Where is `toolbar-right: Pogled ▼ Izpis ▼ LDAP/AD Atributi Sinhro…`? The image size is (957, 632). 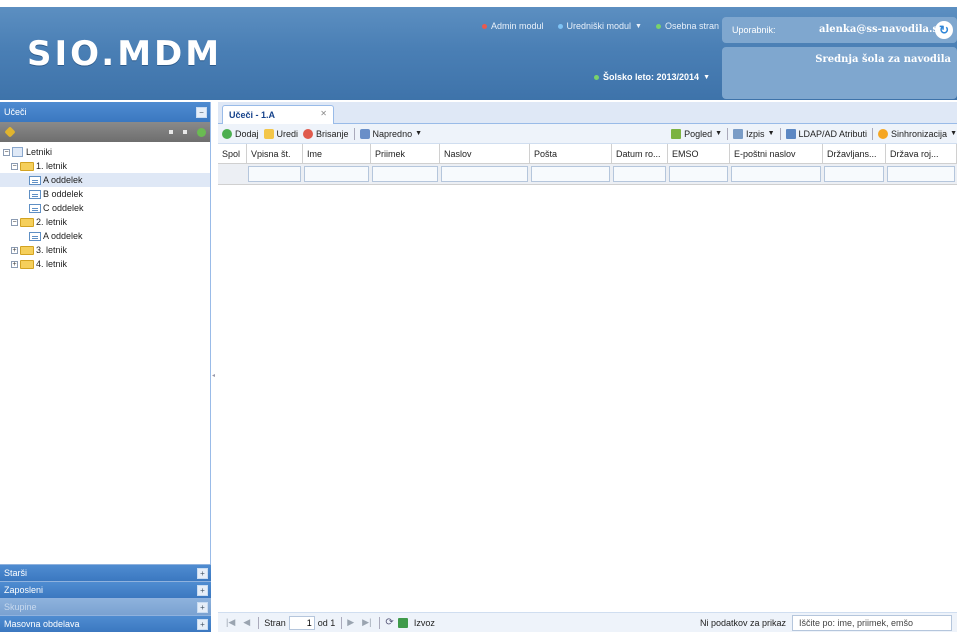 toolbar-right: Pogled ▼ Izpis ▼ LDAP/AD Atributi Sinhro… is located at coordinates (814, 133).